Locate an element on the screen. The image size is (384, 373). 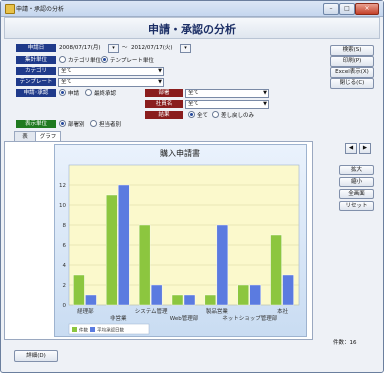
date-to-calendar-button: ▾ is located at coordinates (185, 48).